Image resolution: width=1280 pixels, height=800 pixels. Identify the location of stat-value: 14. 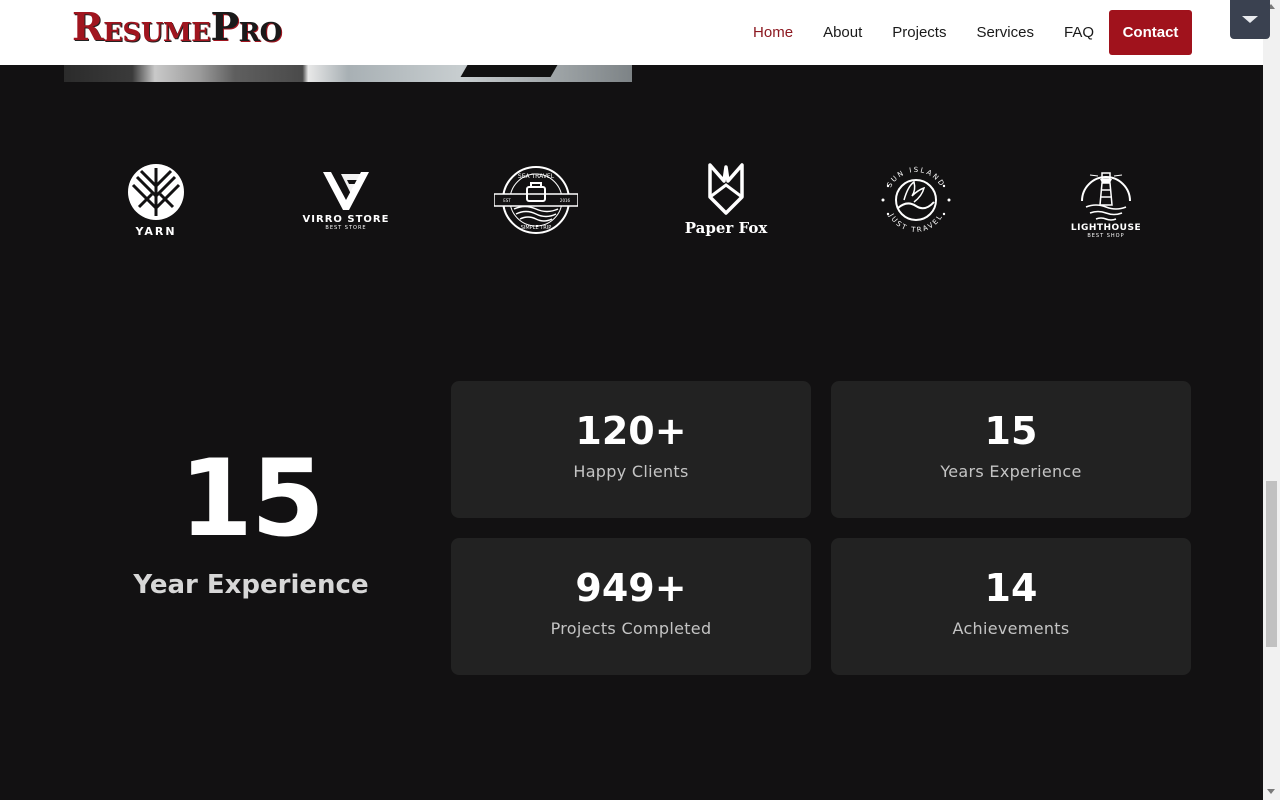
(1011, 588).